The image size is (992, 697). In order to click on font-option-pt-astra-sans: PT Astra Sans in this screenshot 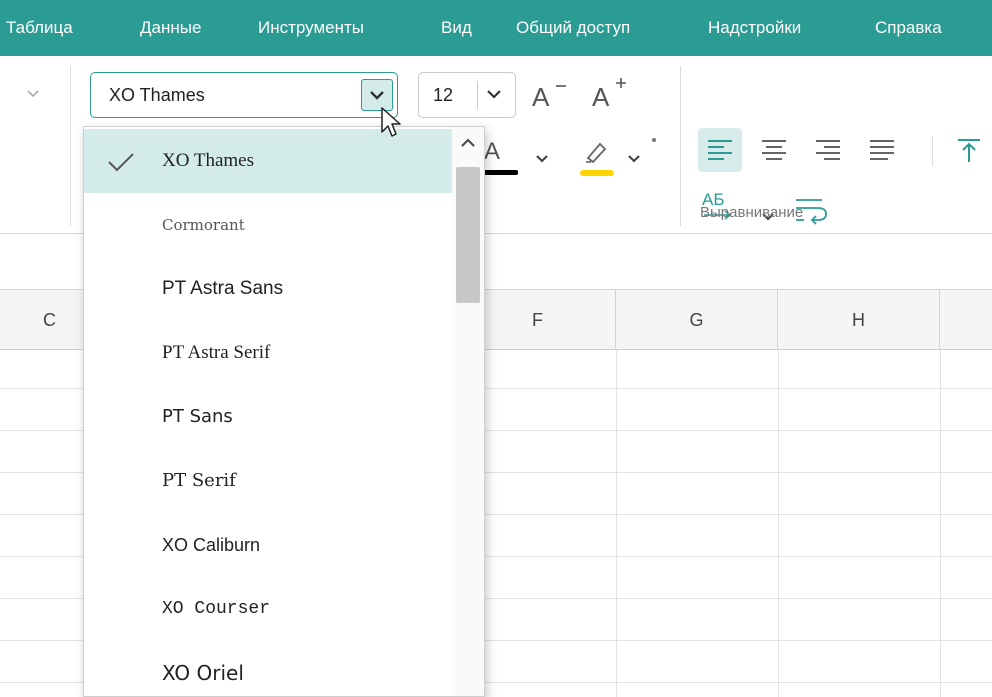, I will do `click(268, 289)`.